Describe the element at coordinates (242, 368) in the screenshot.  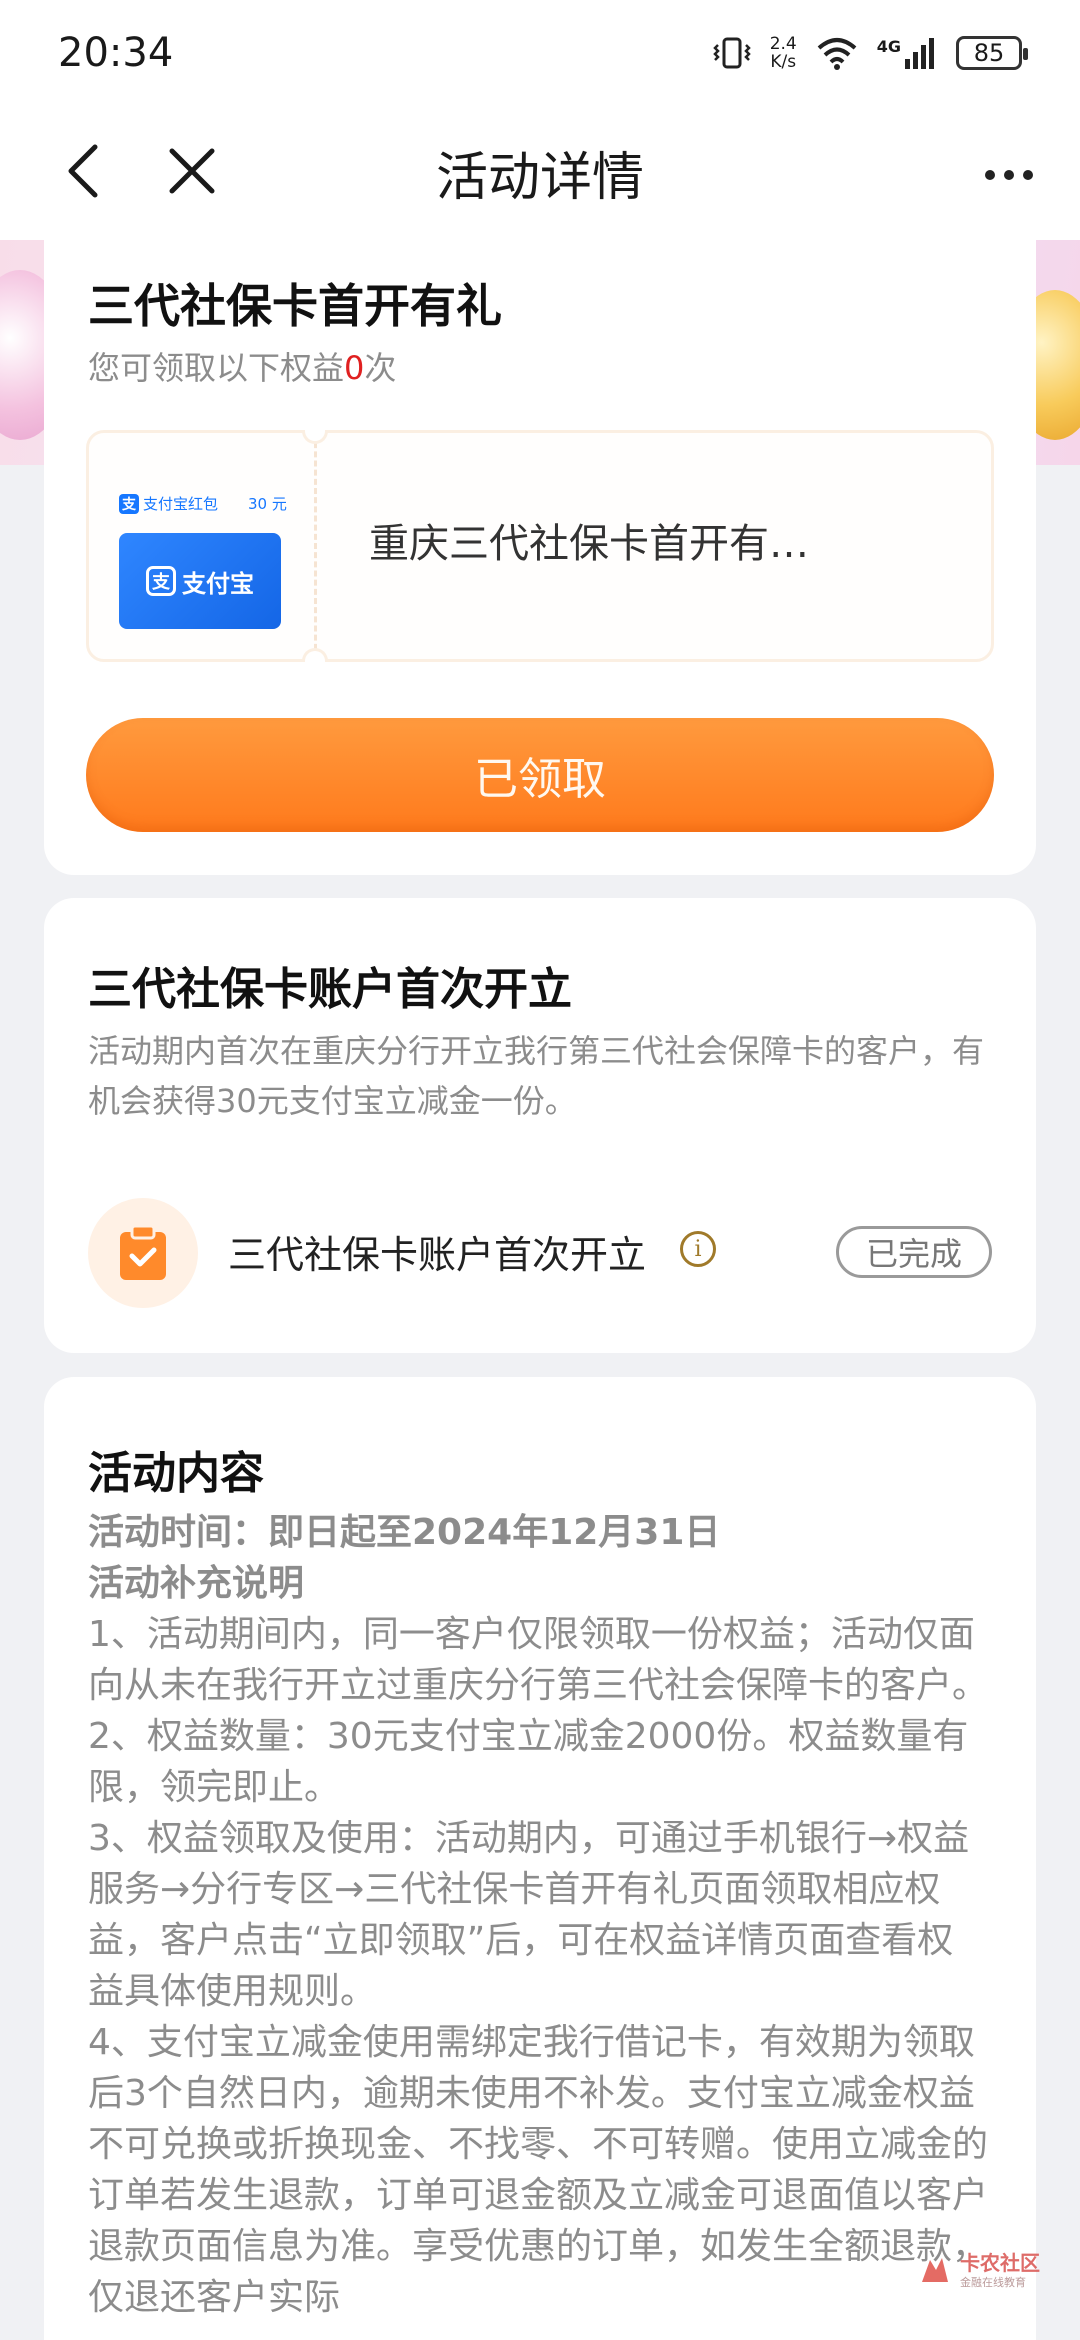
I see `reward-subtitle: 您可领取以下权益0次` at that location.